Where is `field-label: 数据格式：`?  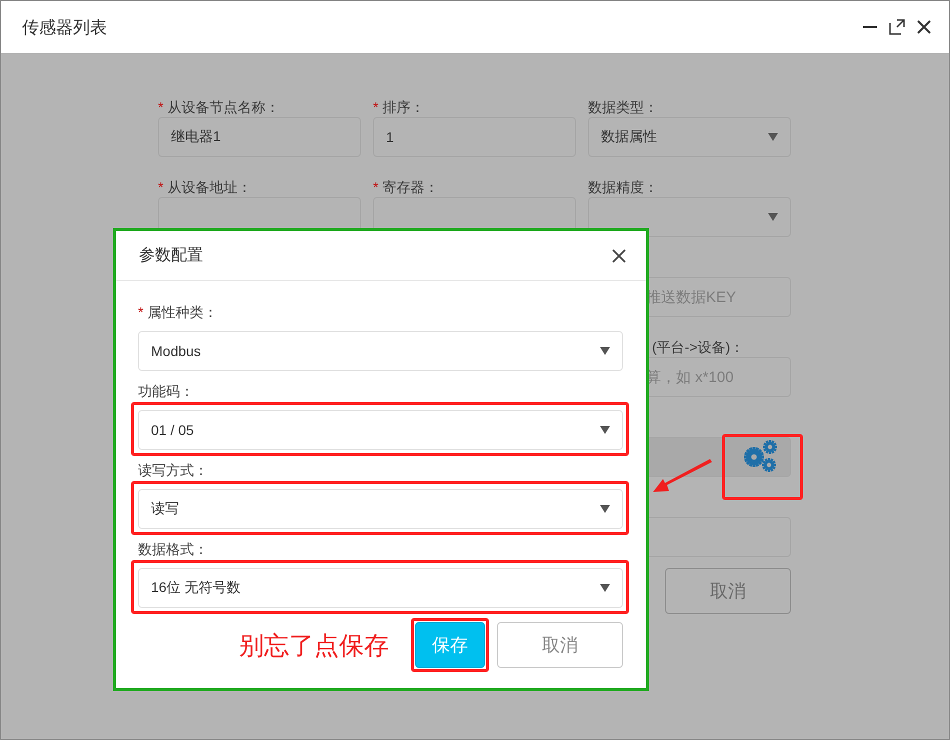
field-label: 数据格式： is located at coordinates (173, 549).